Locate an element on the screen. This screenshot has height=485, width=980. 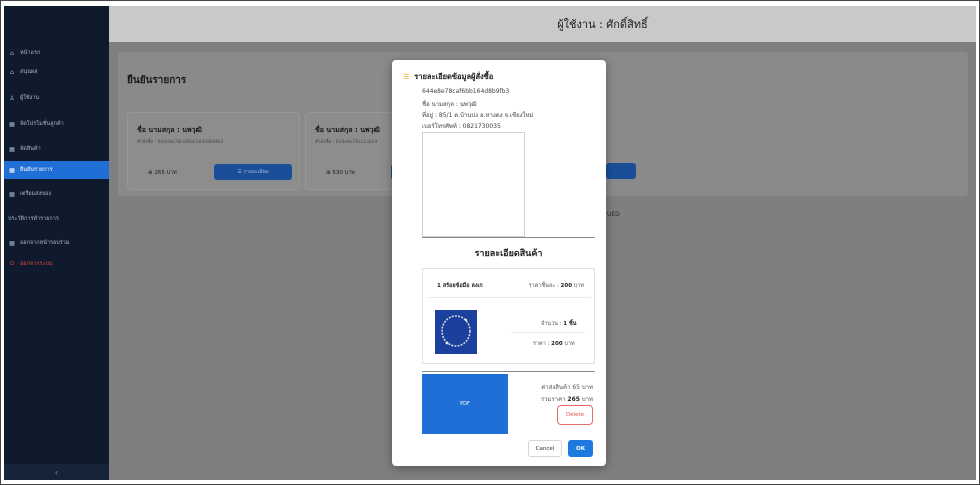
sidebar-collapse-button: ‹ is located at coordinates (56, 472).